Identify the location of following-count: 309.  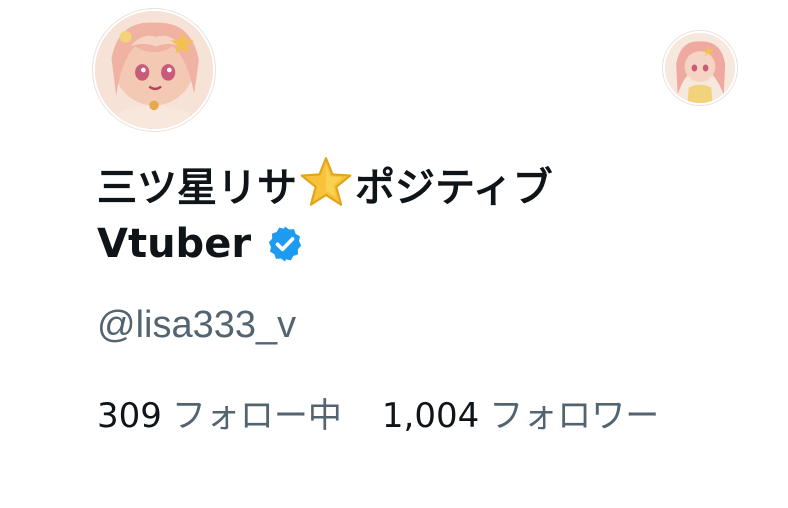
(129, 416).